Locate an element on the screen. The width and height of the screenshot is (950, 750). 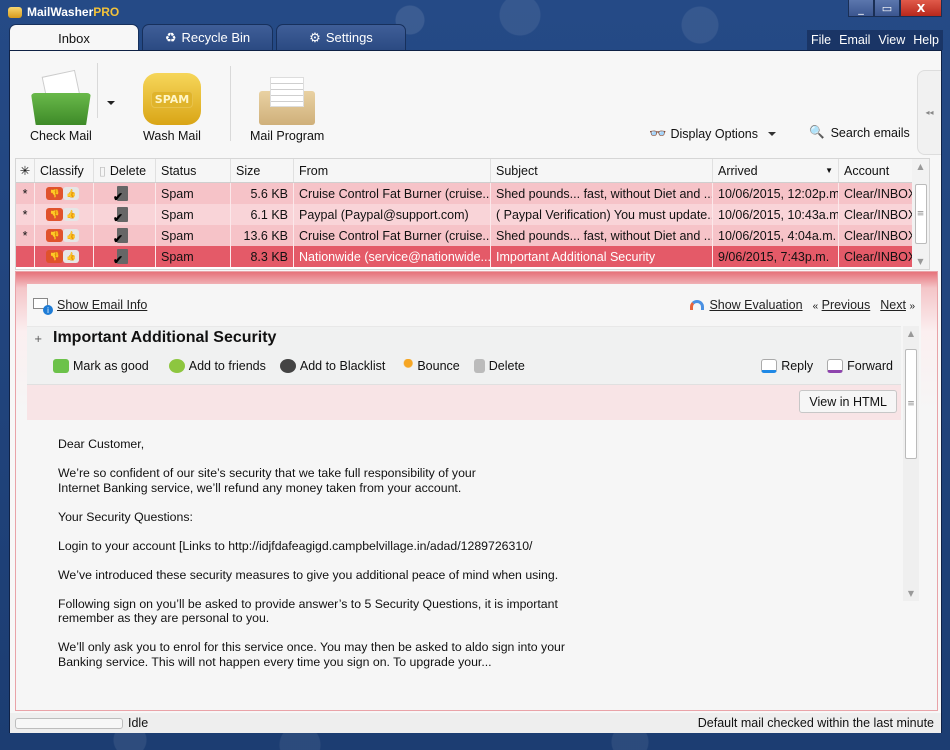
delete-button: Delete is located at coordinates (499, 366).